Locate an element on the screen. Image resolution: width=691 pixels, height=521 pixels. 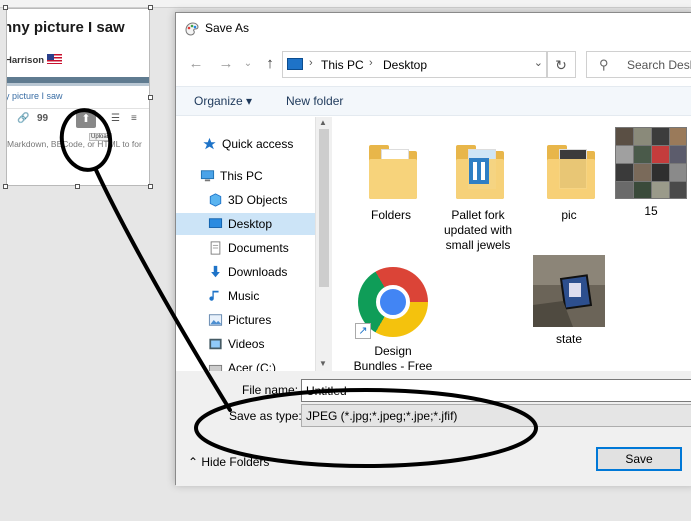
file-name: pic is located at coordinates (569, 215).